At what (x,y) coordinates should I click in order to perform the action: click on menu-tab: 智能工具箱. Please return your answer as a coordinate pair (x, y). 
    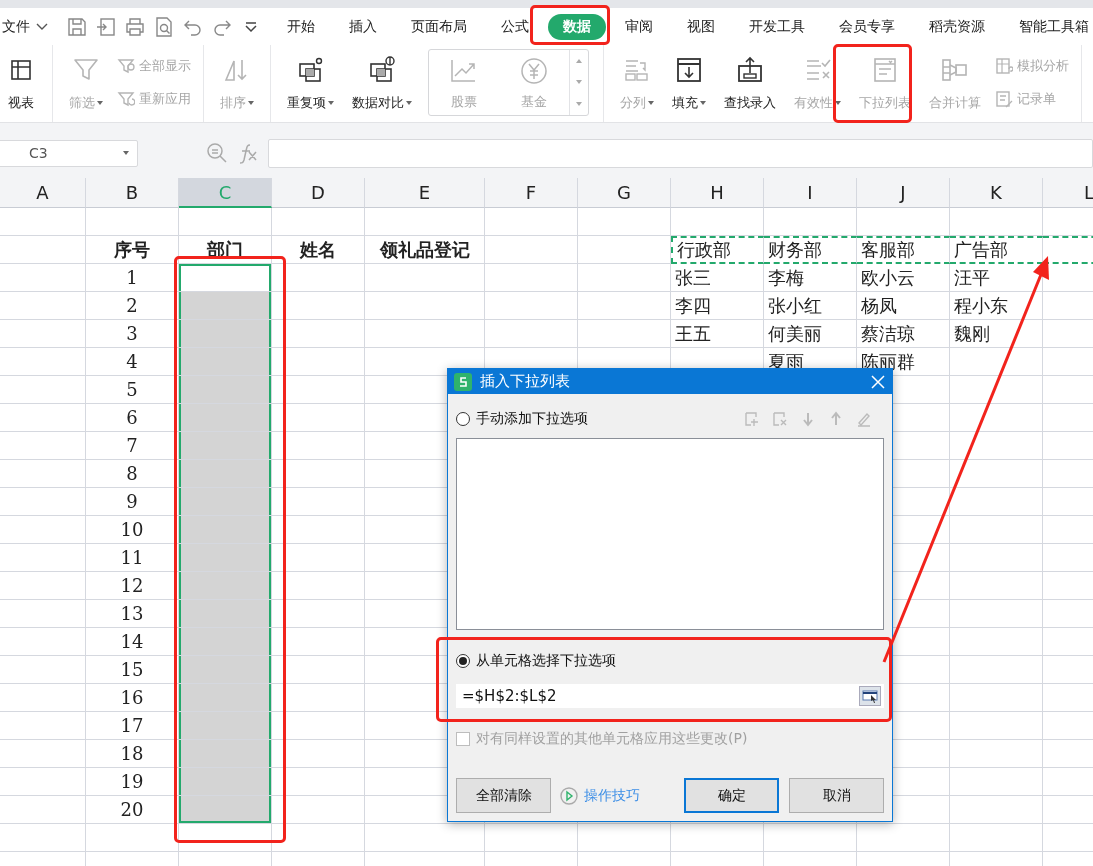
    Looking at the image, I should click on (1048, 26).